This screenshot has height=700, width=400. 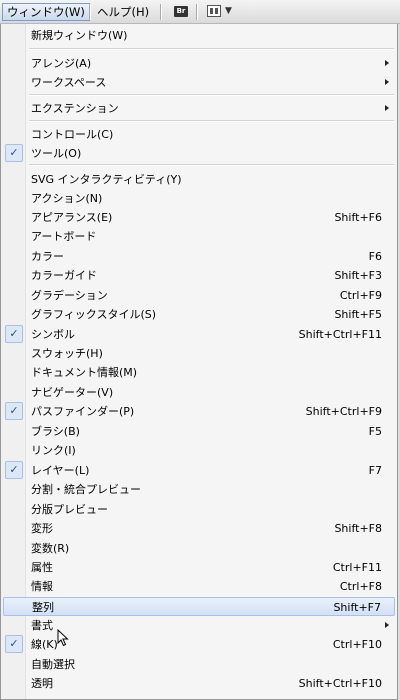 What do you see at coordinates (358, 217) in the screenshot?
I see `menu-item-shortcut: Shift+F6` at bounding box center [358, 217].